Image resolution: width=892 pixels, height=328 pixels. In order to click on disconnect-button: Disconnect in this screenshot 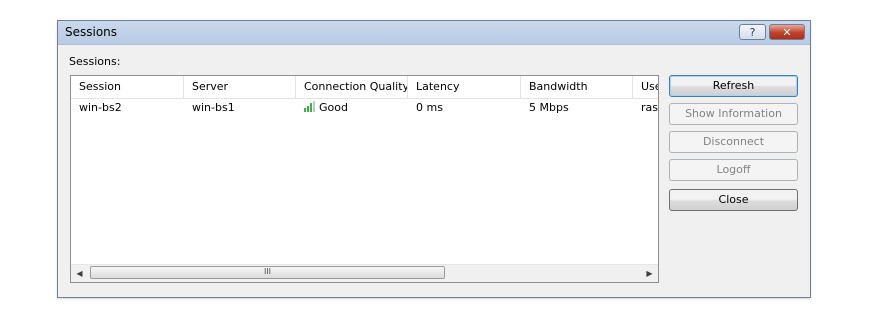, I will do `click(733, 142)`.